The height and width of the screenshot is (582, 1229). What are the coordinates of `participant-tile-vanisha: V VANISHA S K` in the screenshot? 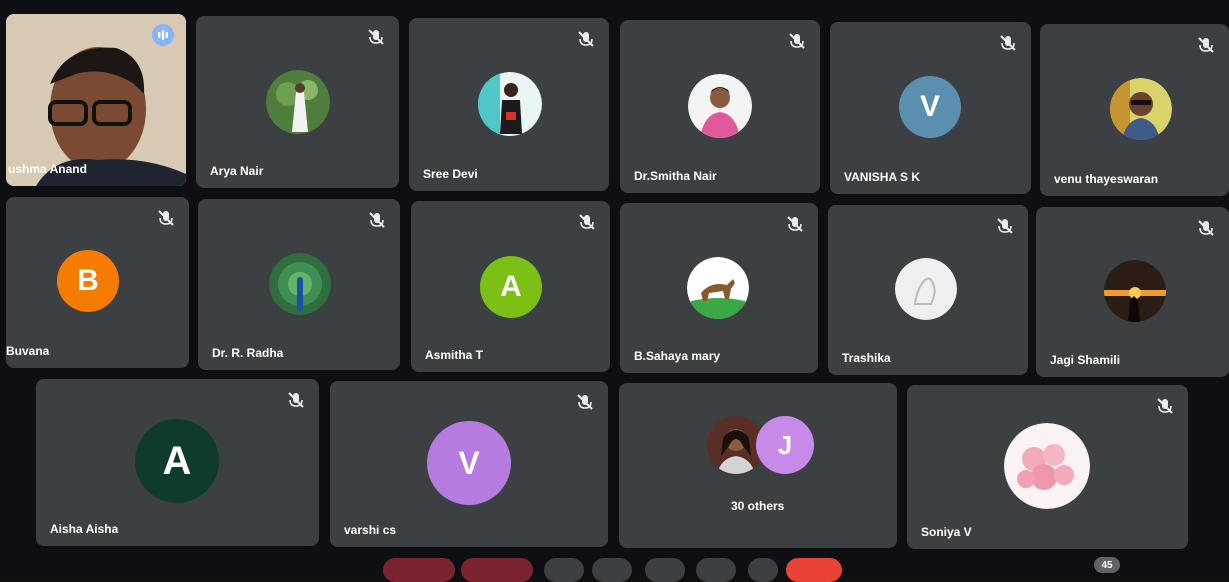 It's located at (930, 108).